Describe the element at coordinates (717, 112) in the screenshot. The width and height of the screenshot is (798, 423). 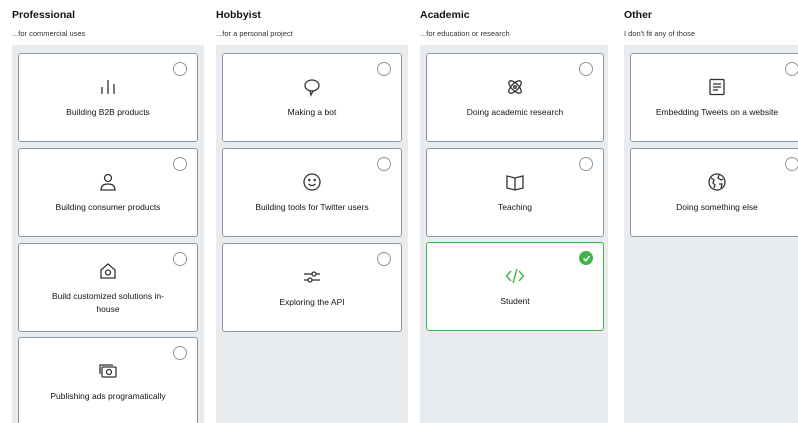
I see `card-label: Embedding Tweets on a website` at that location.